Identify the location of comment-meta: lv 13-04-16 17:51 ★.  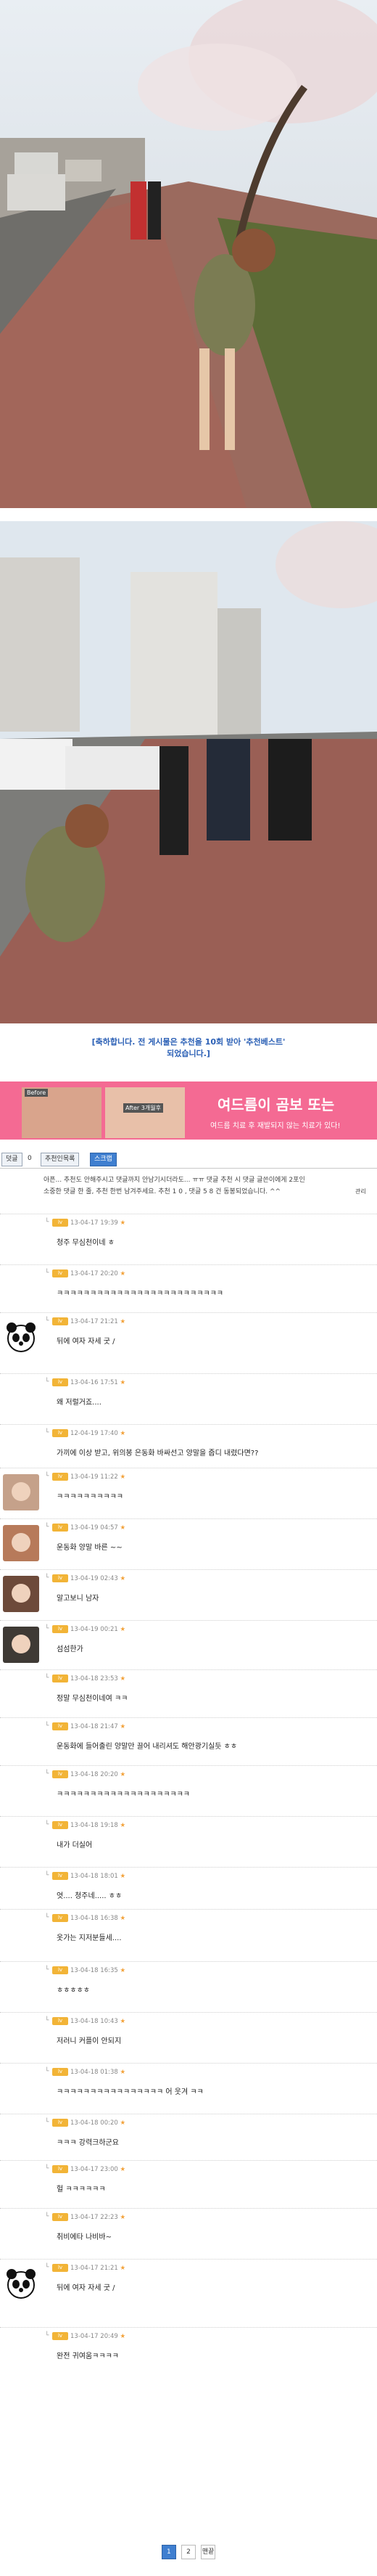
(88, 1383).